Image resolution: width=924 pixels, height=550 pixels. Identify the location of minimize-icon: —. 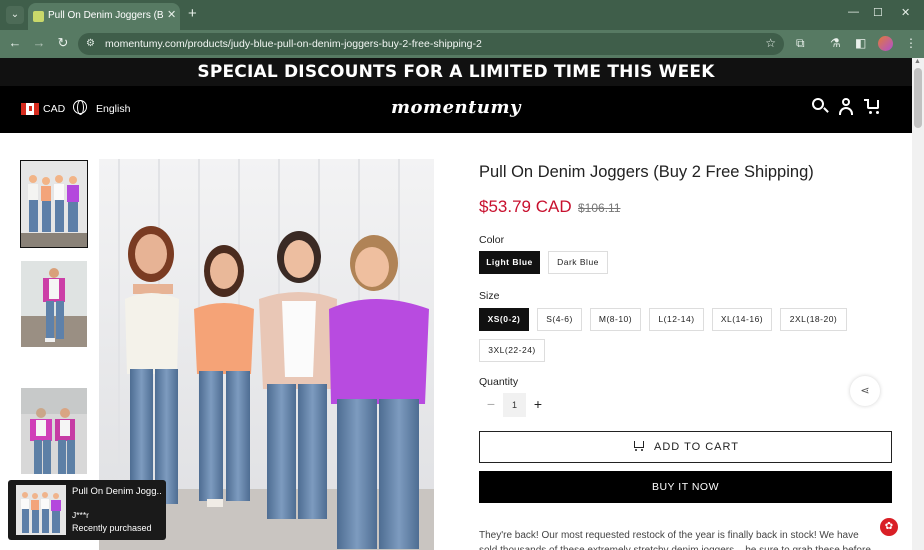
(853, 12).